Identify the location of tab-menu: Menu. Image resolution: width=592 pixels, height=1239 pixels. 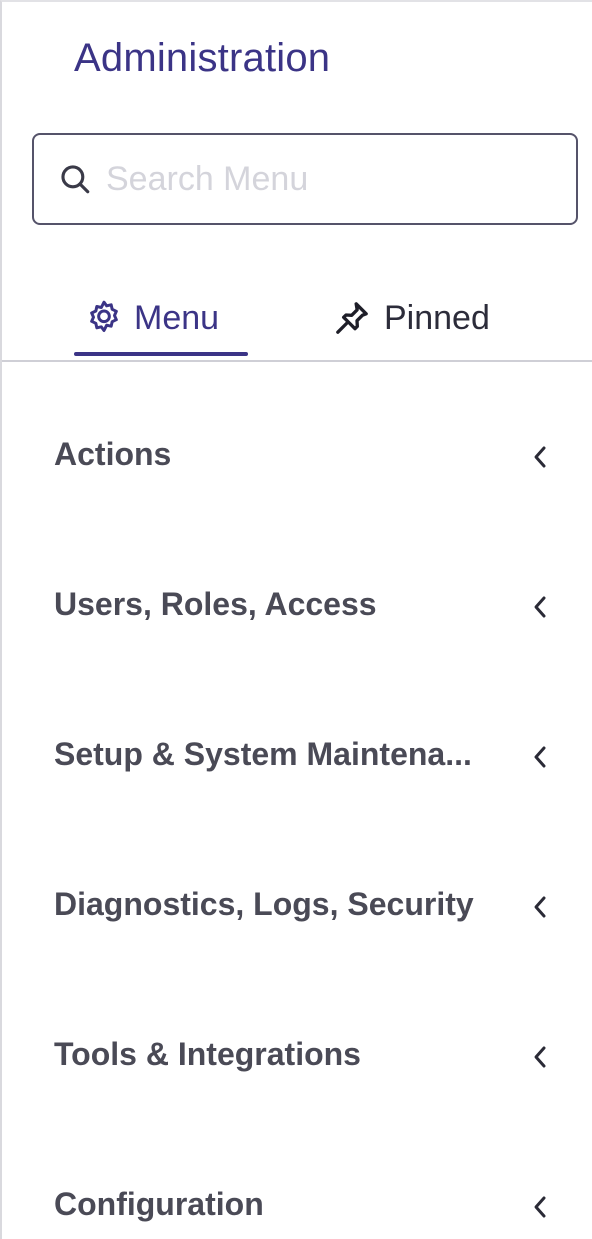
(151, 318).